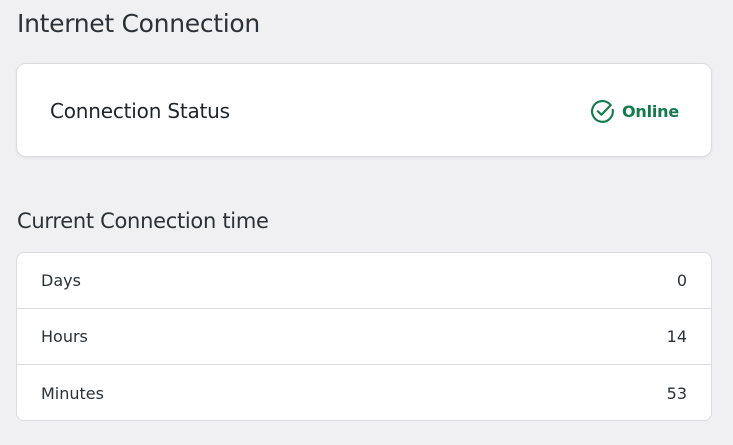  I want to click on hours-label: Hours, so click(64, 336).